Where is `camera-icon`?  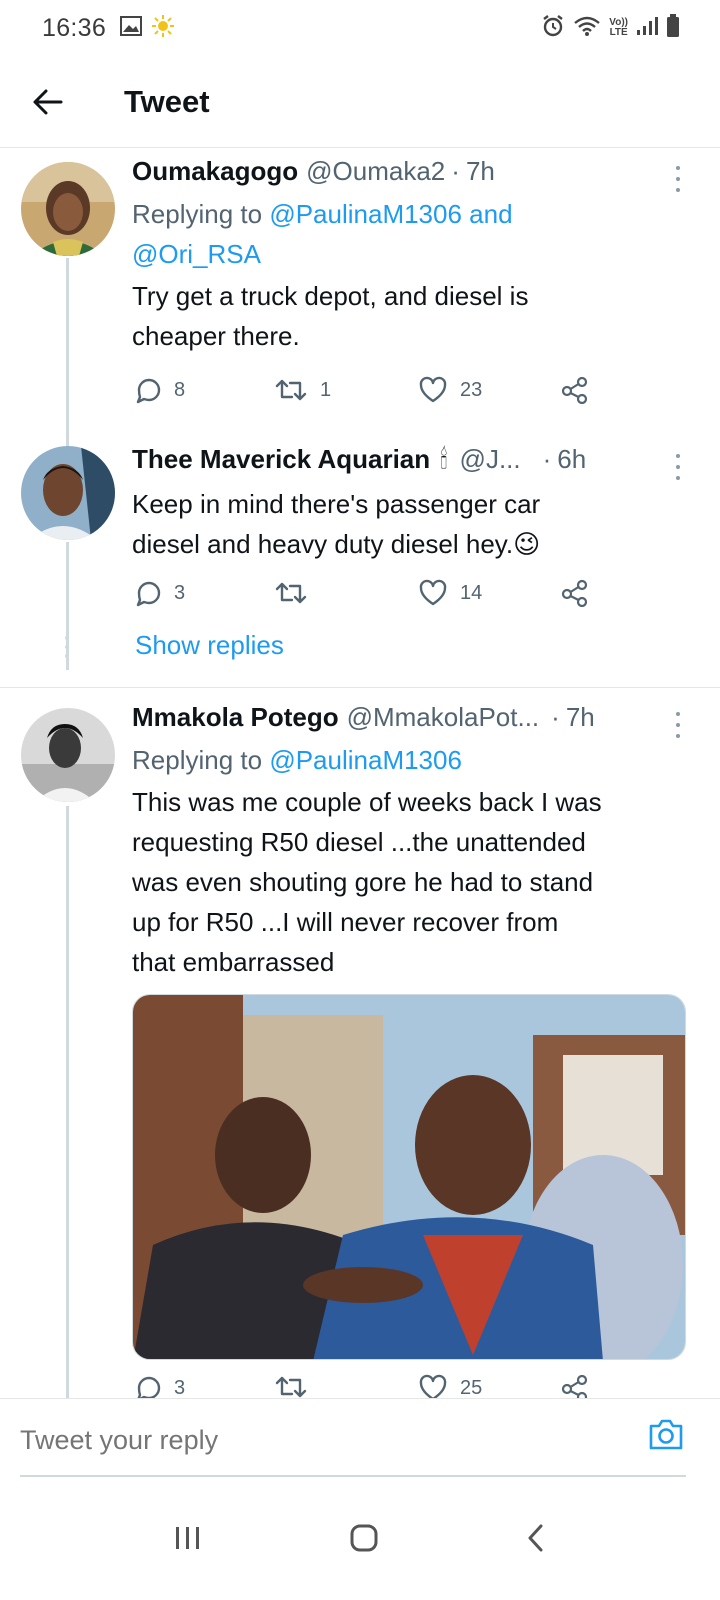
camera-icon is located at coordinates (666, 1434).